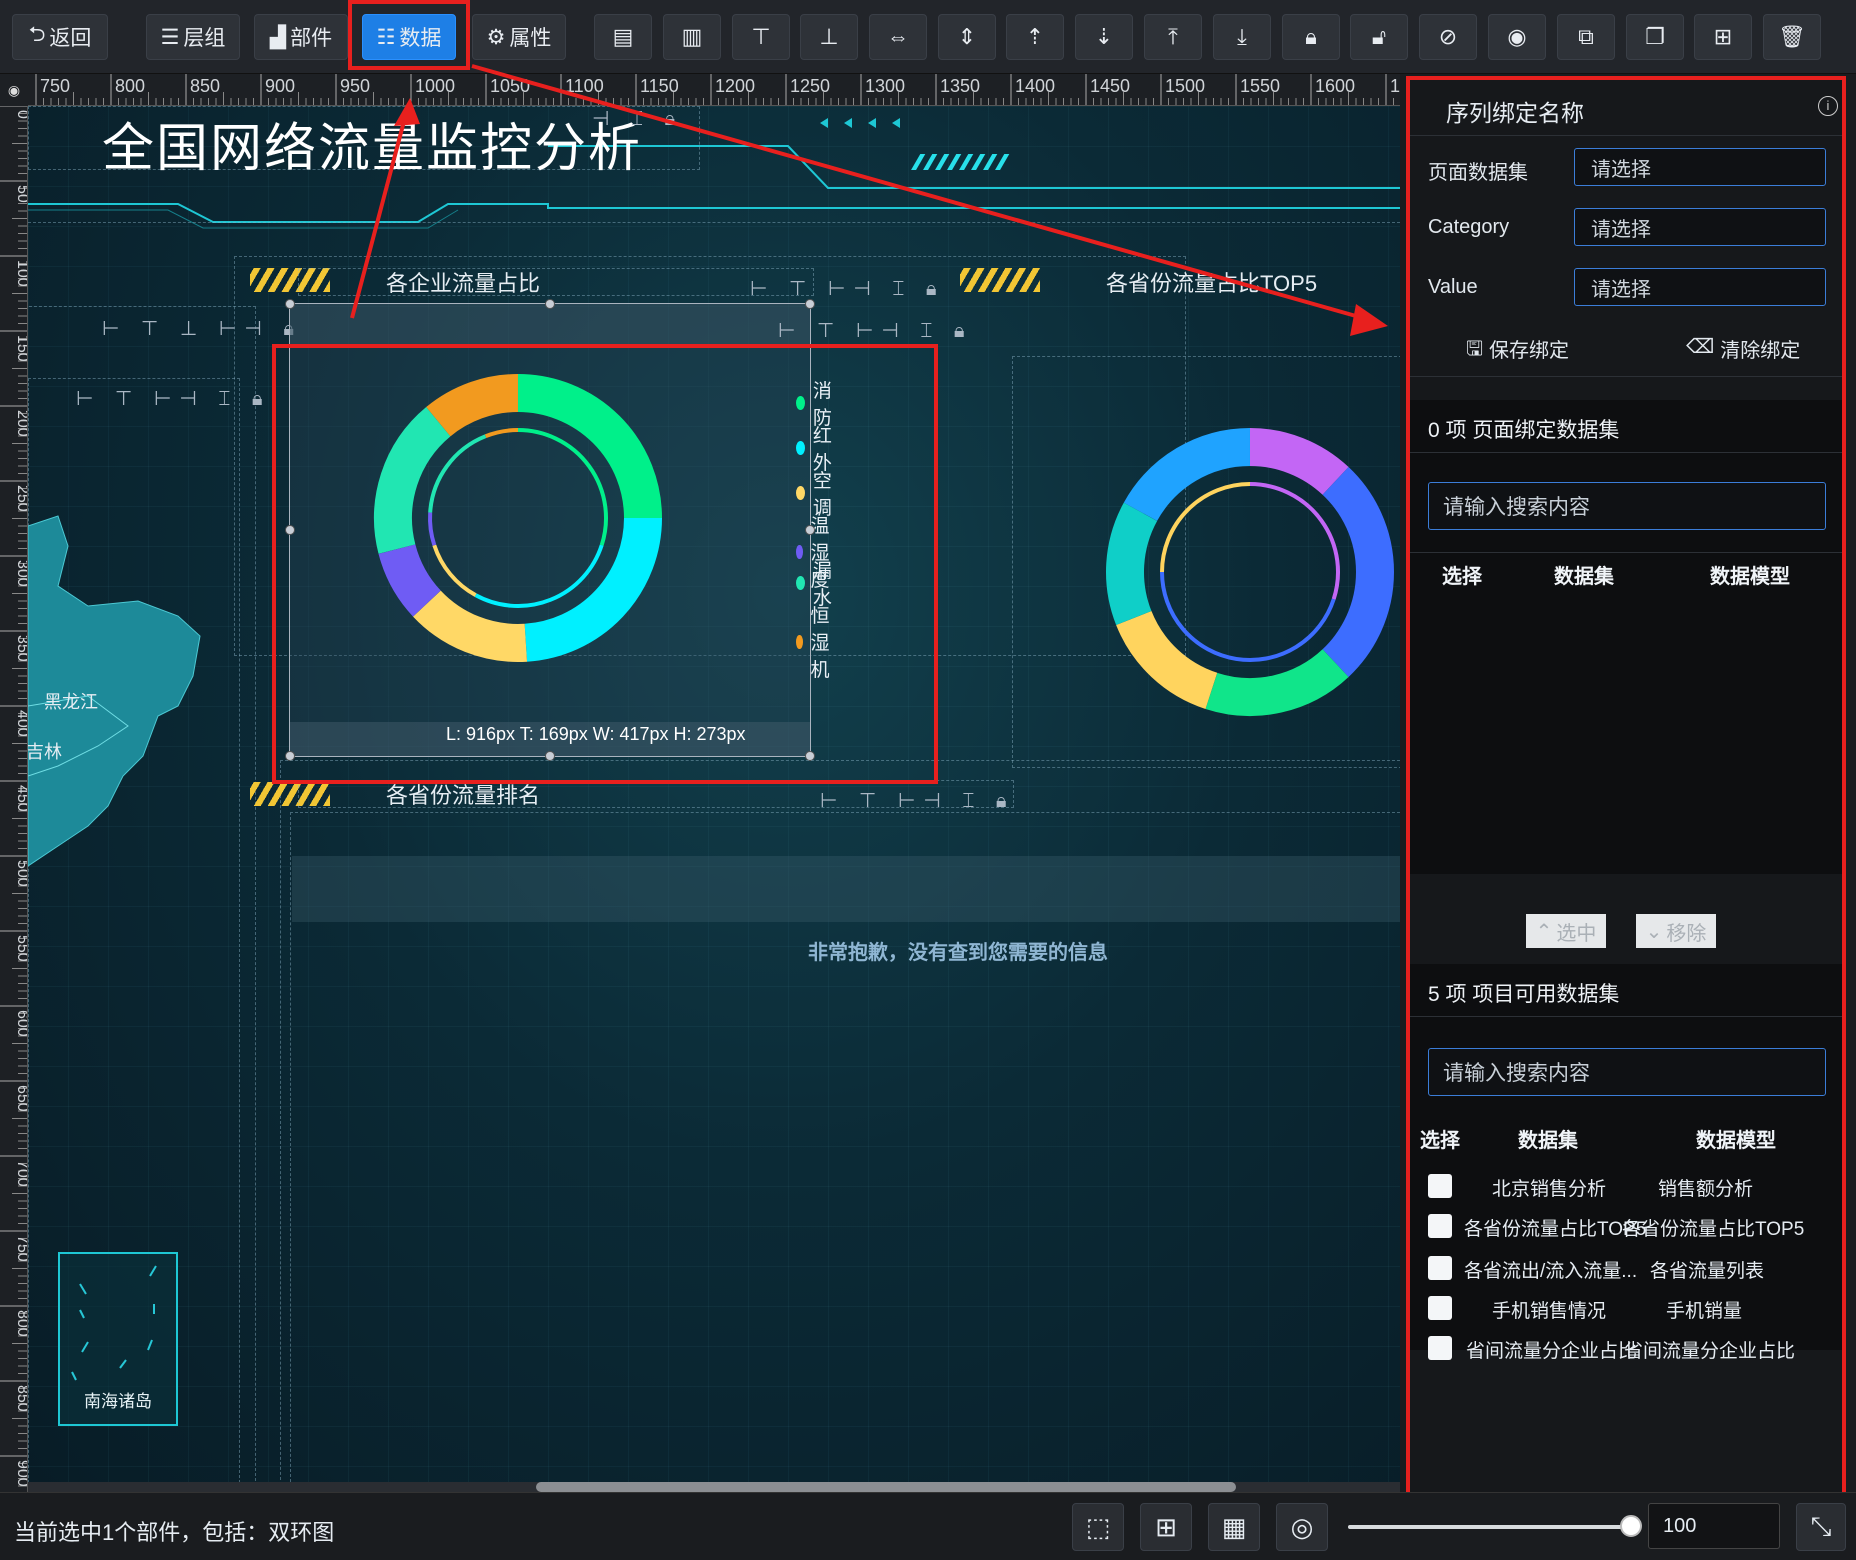 The image size is (1856, 1560). Describe the element at coordinates (829, 37) in the screenshot. I see `align-bottom-icon: ⊥` at that location.